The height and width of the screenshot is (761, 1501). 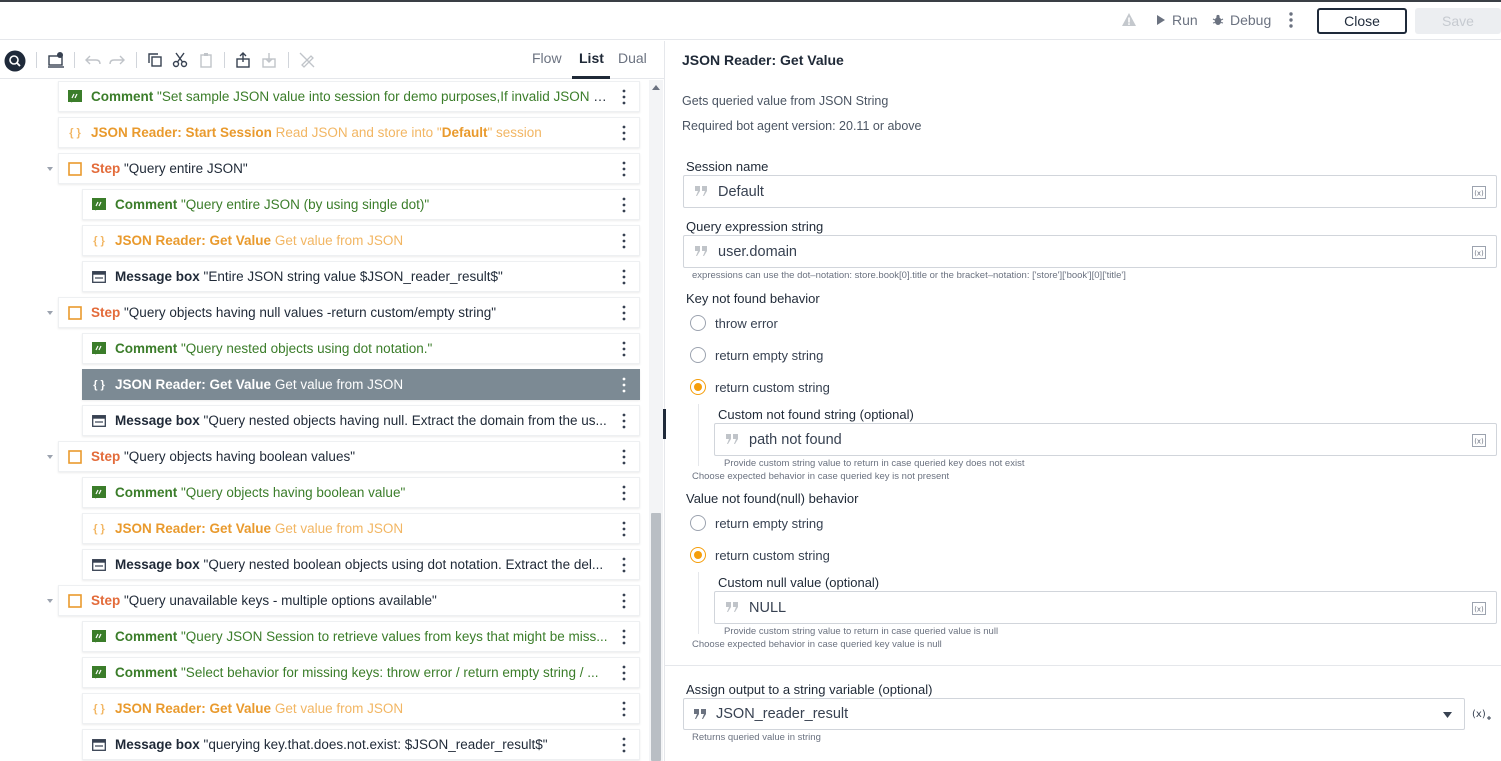 I want to click on run-label: Run, so click(x=1185, y=20).